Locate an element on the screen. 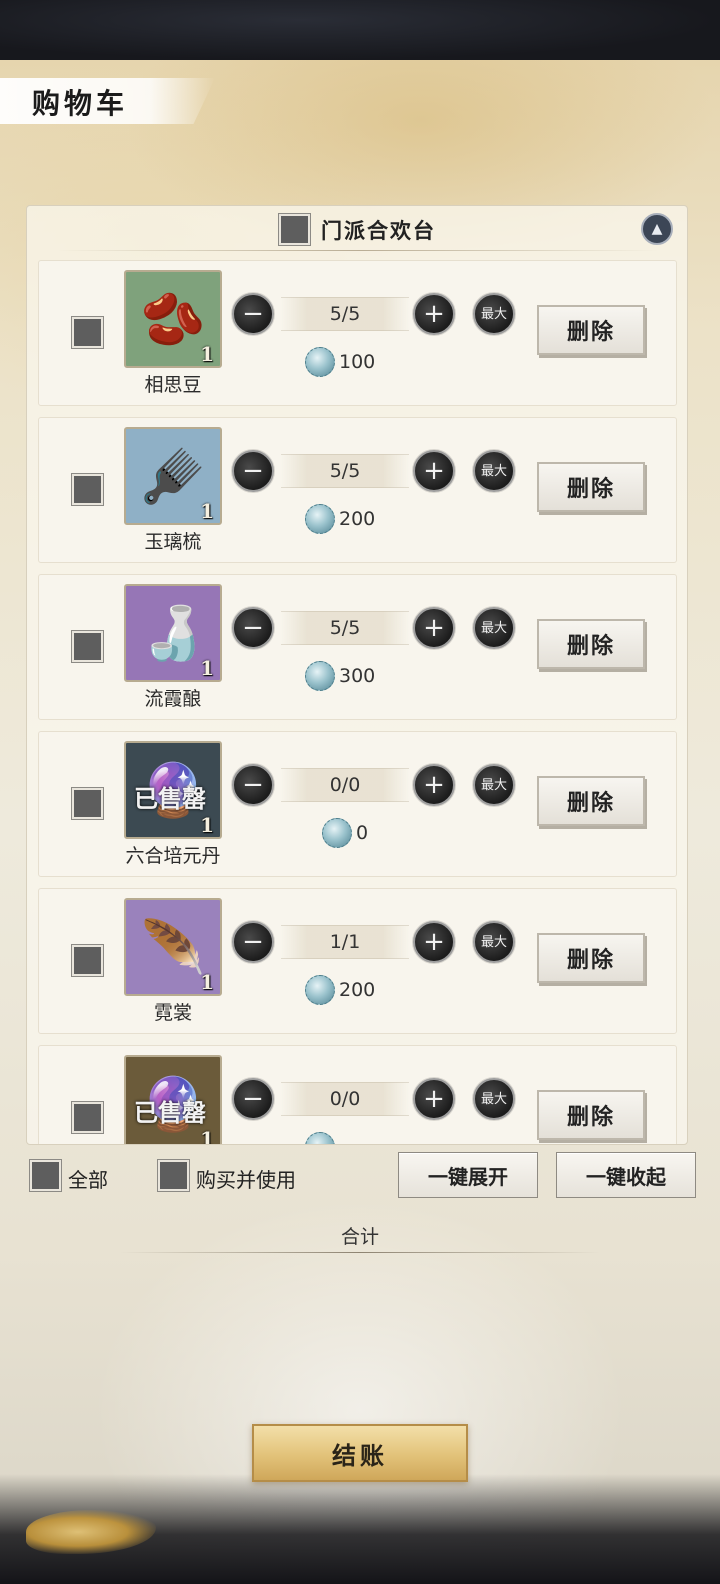 Image resolution: width=720 pixels, height=1584 pixels. select-all-checkbox is located at coordinates (45, 1175).